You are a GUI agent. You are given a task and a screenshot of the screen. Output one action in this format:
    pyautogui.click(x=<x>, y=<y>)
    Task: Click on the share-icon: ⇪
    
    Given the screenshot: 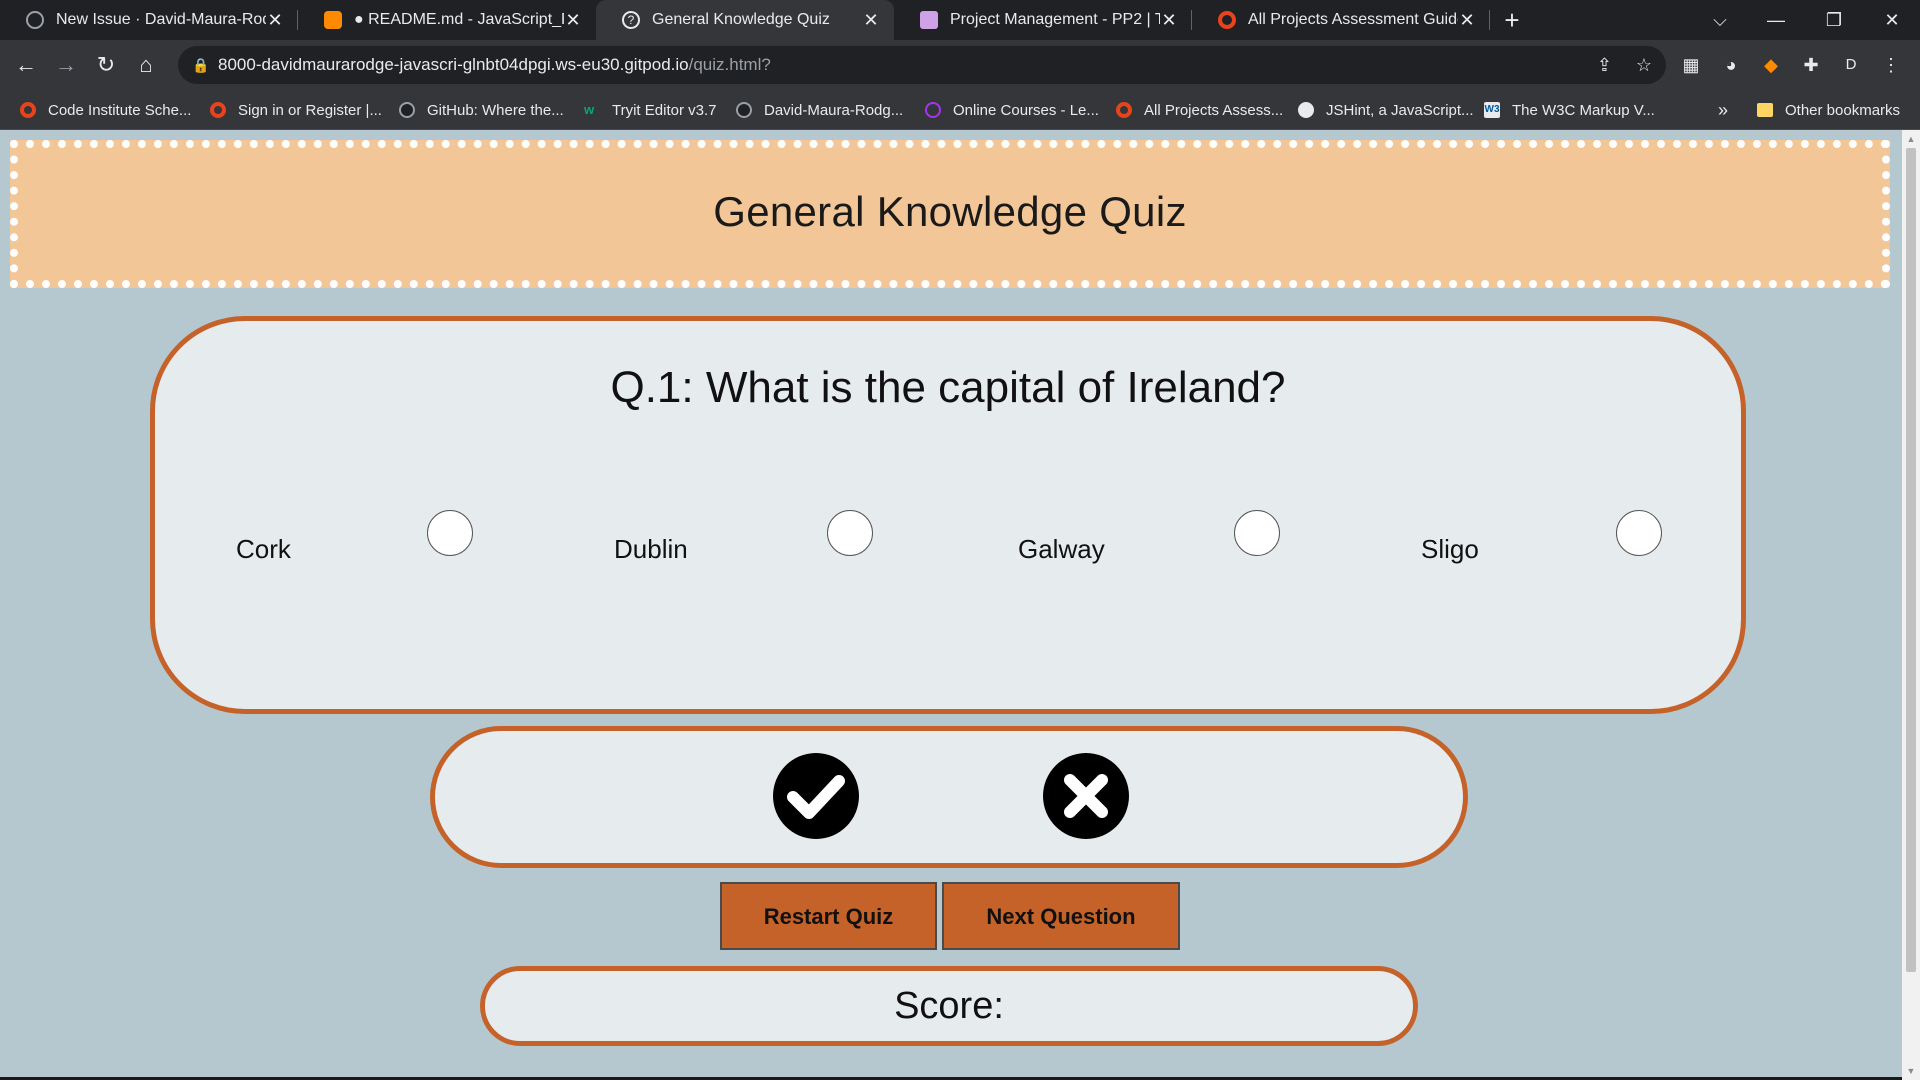 What is the action you would take?
    pyautogui.click(x=1604, y=65)
    